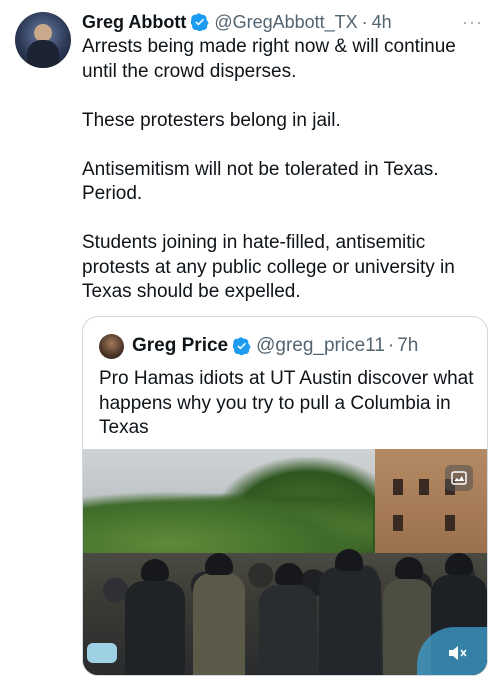  I want to click on author-name: Greg Abbott, so click(134, 22).